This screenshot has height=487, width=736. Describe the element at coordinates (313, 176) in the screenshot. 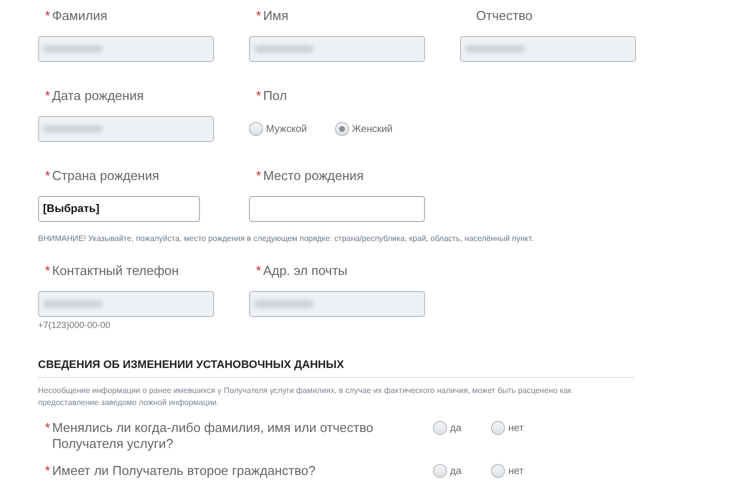

I see `field-label: Место рождения` at that location.